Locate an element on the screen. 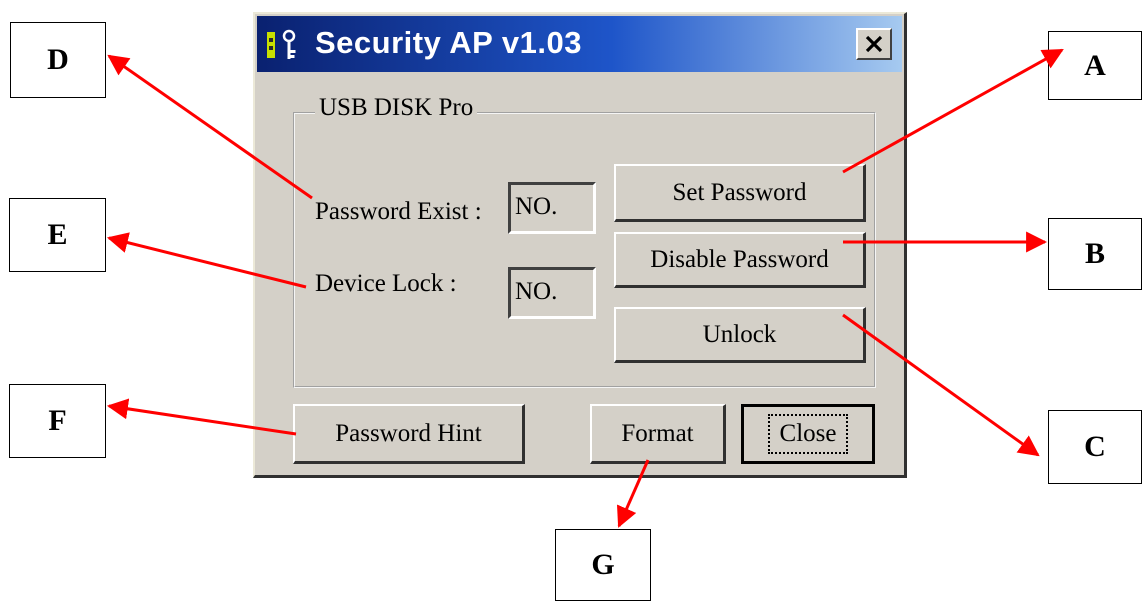  arrow-a is located at coordinates (953, 111).